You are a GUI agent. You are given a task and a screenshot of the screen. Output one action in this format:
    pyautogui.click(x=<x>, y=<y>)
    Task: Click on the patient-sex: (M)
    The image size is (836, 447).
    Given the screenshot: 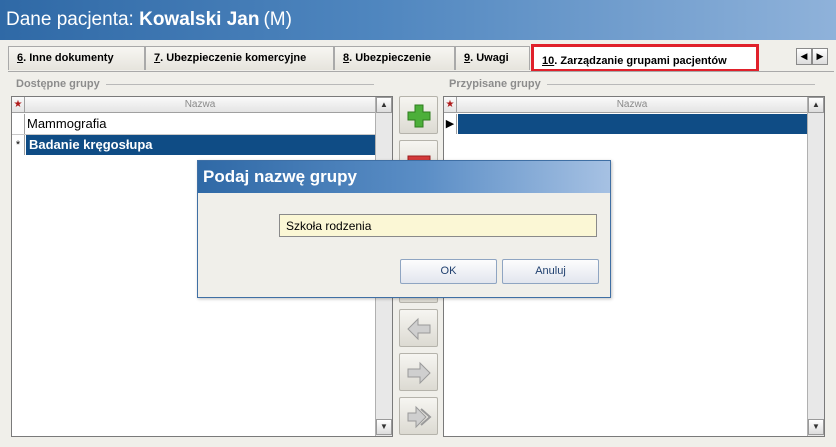 What is the action you would take?
    pyautogui.click(x=277, y=19)
    